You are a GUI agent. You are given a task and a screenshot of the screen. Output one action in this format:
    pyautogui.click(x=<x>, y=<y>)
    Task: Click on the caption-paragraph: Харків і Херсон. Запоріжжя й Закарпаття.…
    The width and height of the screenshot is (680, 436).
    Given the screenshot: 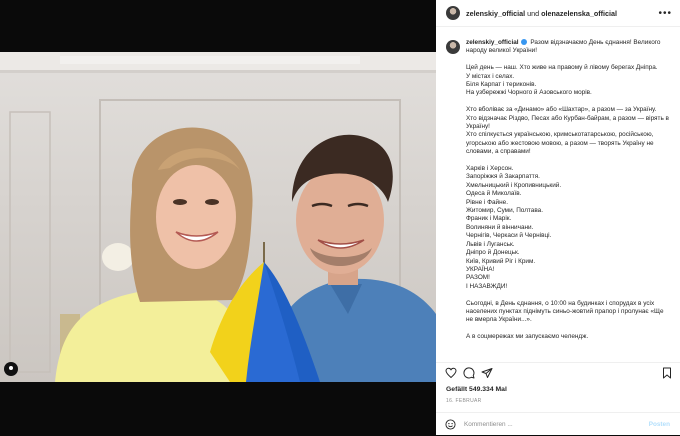 What is the action you would take?
    pyautogui.click(x=514, y=227)
    